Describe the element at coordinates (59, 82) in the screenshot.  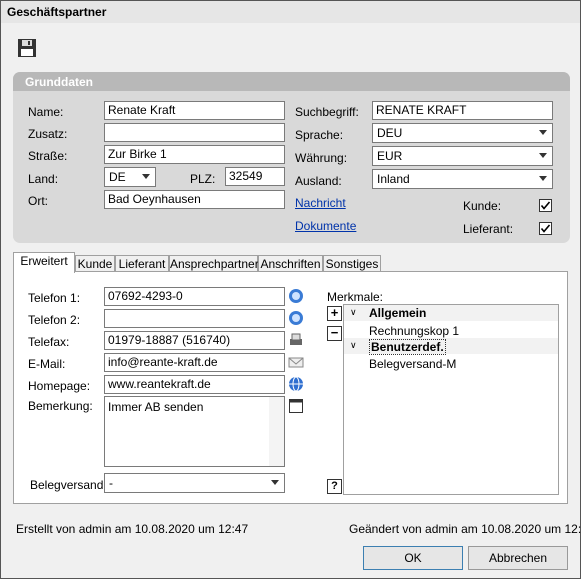
I see `grunddaten-title: Grunddaten` at that location.